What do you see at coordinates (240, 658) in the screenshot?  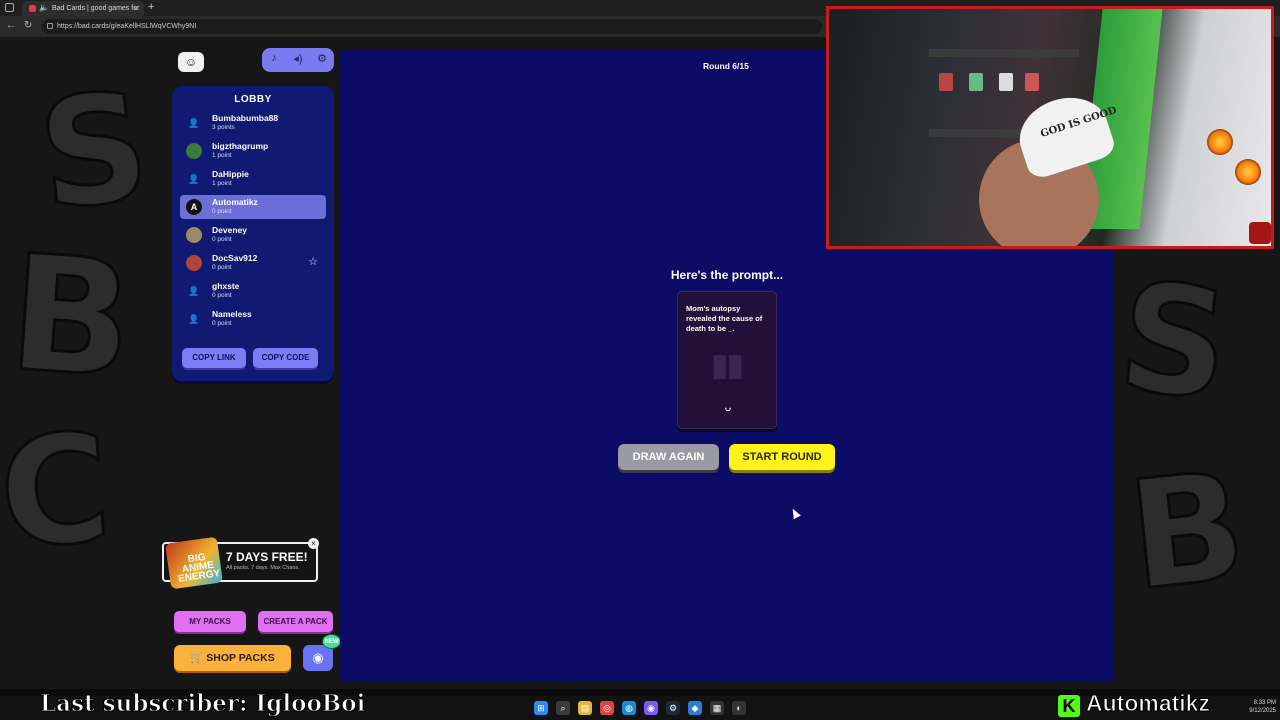 I see `shop-packs-label: SHOP PACKS` at bounding box center [240, 658].